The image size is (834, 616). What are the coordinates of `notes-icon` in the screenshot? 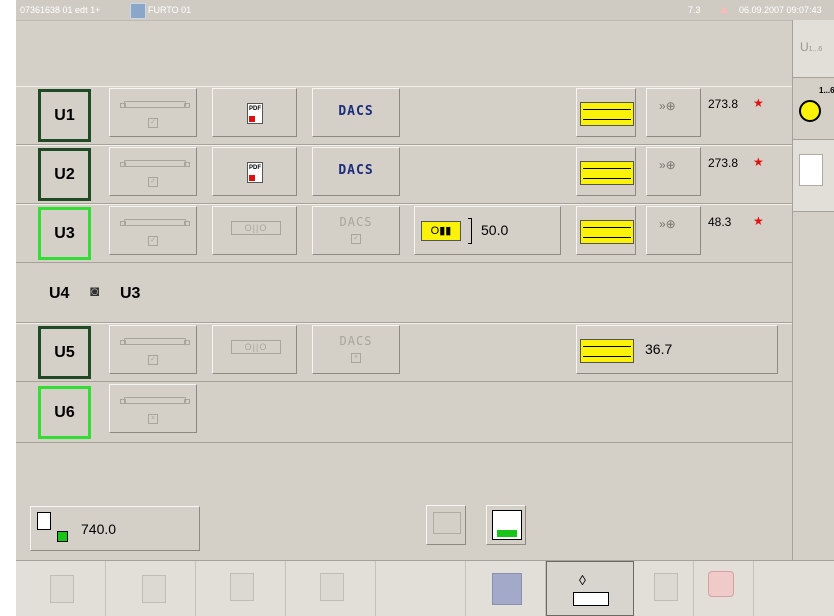 It's located at (811, 170).